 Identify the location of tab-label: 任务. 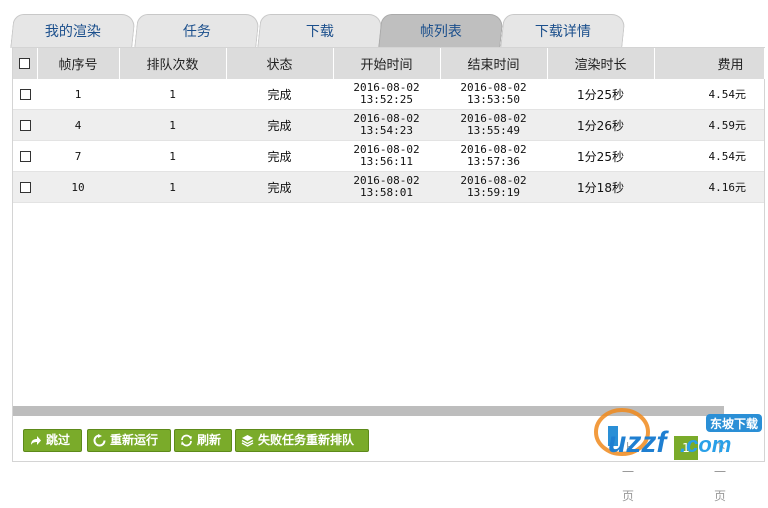
(196, 32).